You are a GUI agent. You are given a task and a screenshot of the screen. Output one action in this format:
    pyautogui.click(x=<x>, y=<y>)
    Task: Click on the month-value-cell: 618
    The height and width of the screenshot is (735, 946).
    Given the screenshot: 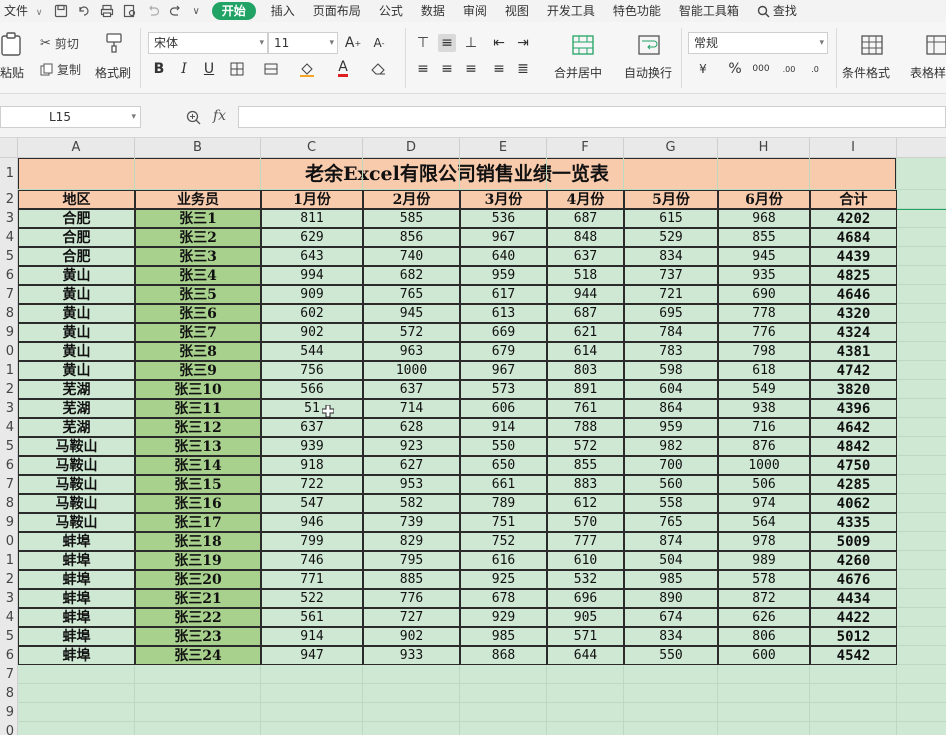 What is the action you would take?
    pyautogui.click(x=764, y=370)
    